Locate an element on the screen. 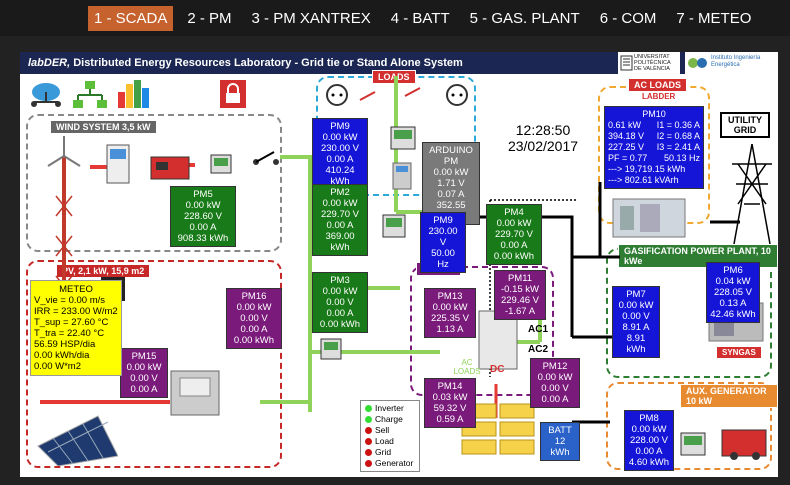  pm16-box: PM16 0.00 kW 0.00 V 0.00 A 0.00 kWh is located at coordinates (254, 318).